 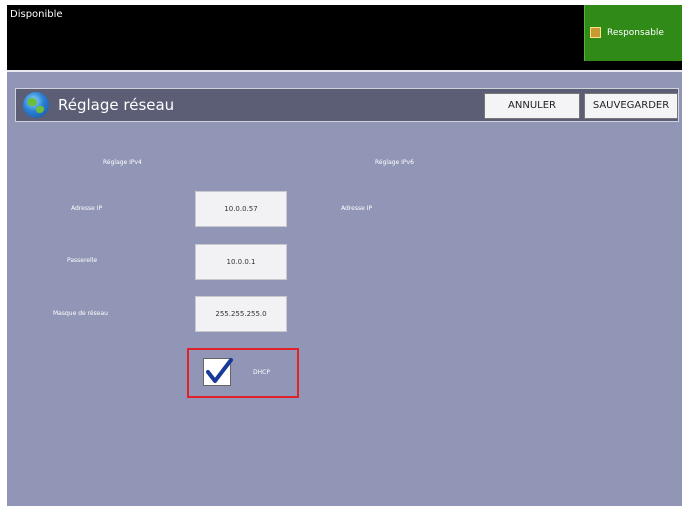 I want to click on gateway-label: Passerelle, so click(x=82, y=260).